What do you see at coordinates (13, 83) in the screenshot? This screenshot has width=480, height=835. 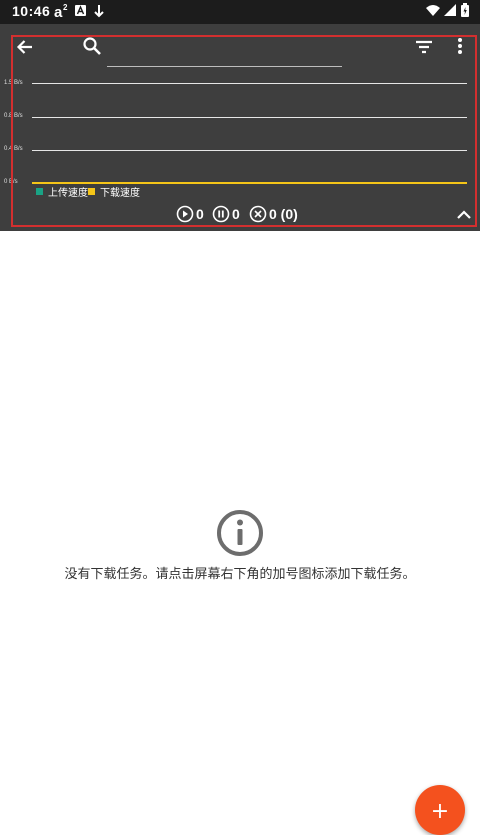 I see `y-tick-label: 1.5 B/s` at bounding box center [13, 83].